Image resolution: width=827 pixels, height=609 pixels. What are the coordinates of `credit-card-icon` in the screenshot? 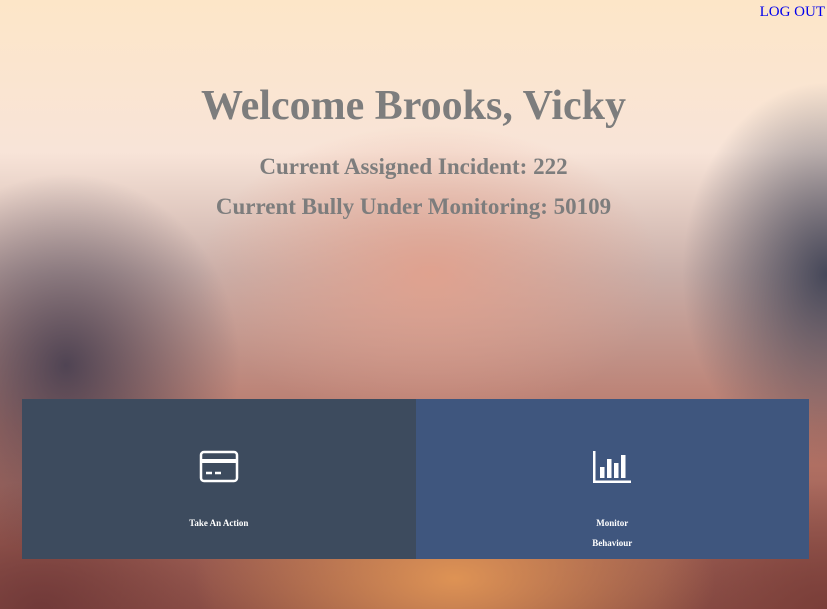 It's located at (219, 469).